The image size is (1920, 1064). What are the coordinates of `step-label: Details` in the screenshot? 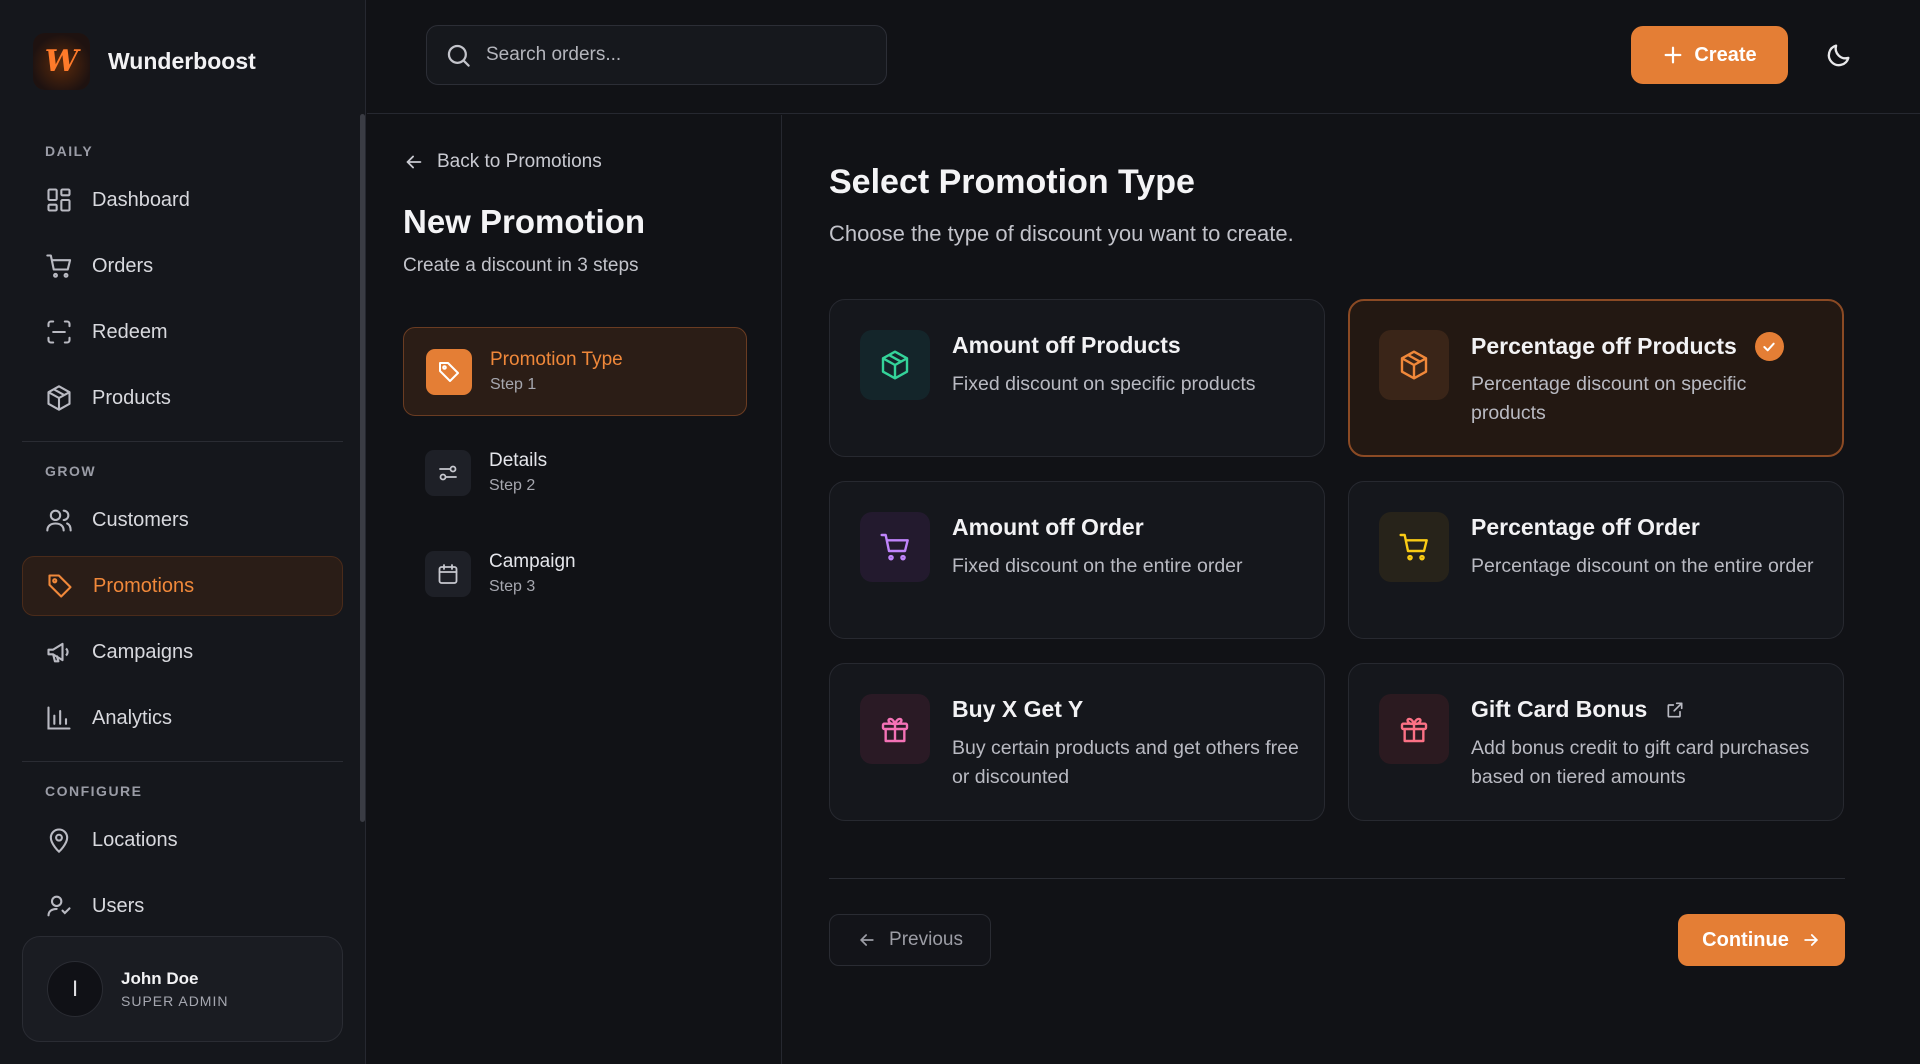 It's located at (518, 460).